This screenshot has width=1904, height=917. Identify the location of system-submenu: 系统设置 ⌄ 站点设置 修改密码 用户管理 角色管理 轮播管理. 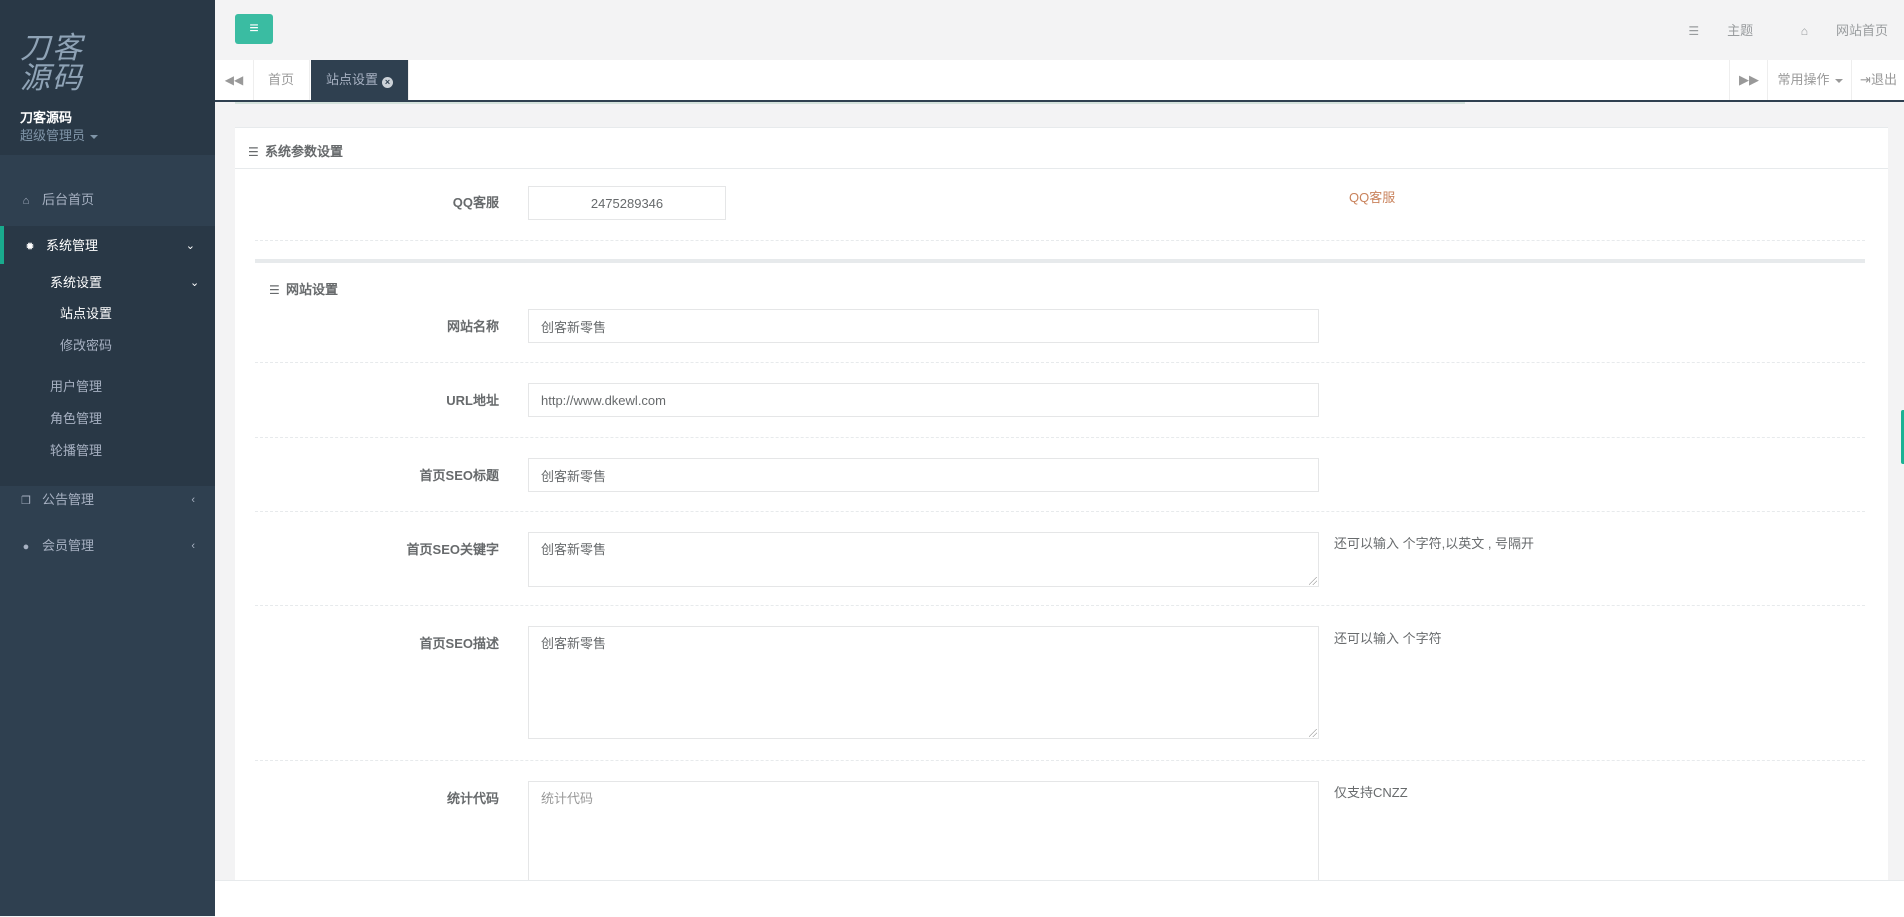
(107, 375).